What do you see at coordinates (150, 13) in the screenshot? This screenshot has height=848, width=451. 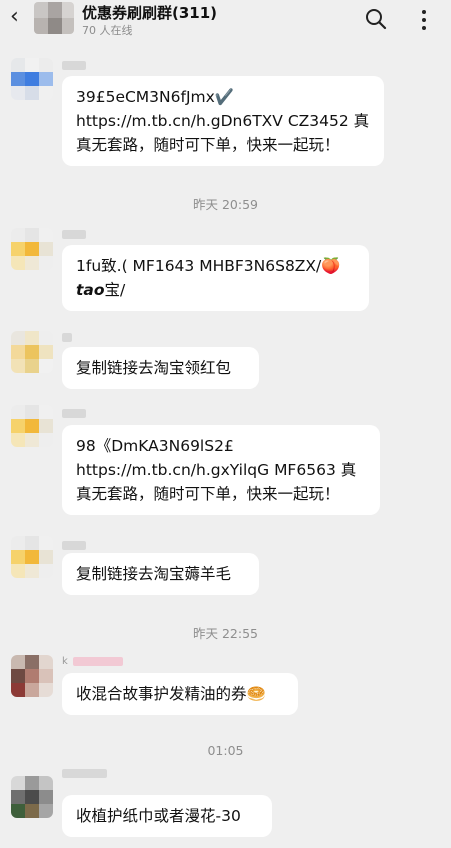 I see `chat-title: 优惠券刷刷群(311)` at bounding box center [150, 13].